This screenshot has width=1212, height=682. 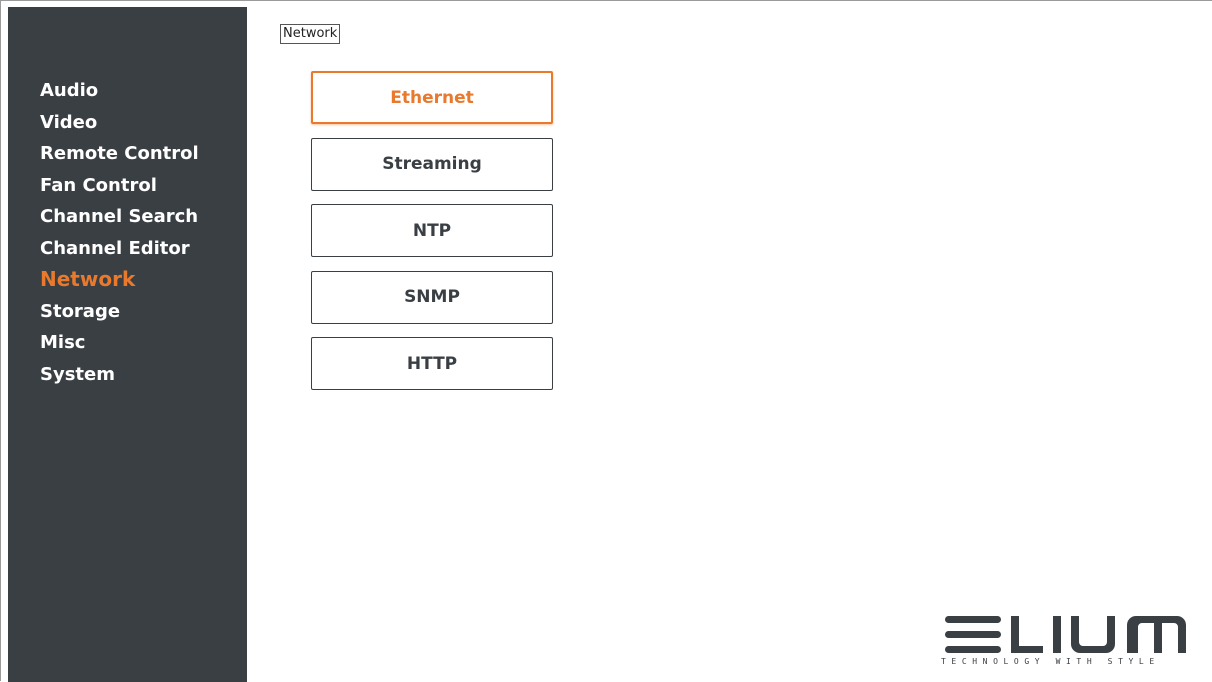 I want to click on sidebar-item-network: Network, so click(x=119, y=280).